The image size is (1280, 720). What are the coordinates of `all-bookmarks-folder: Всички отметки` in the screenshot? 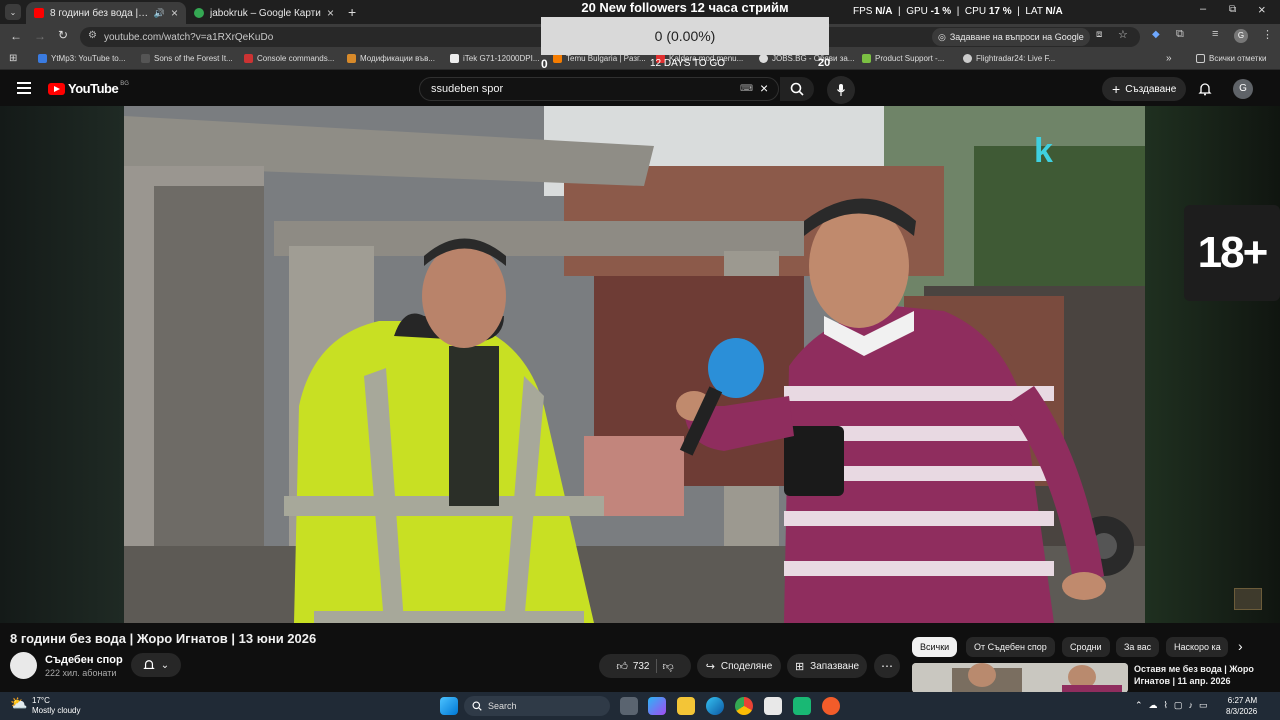 It's located at (1231, 58).